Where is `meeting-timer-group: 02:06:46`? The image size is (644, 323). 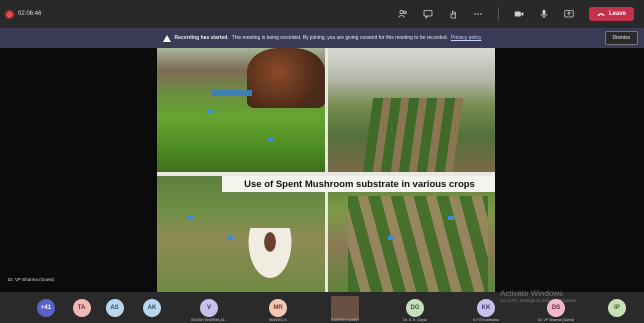 meeting-timer-group: 02:06:46 is located at coordinates (24, 14).